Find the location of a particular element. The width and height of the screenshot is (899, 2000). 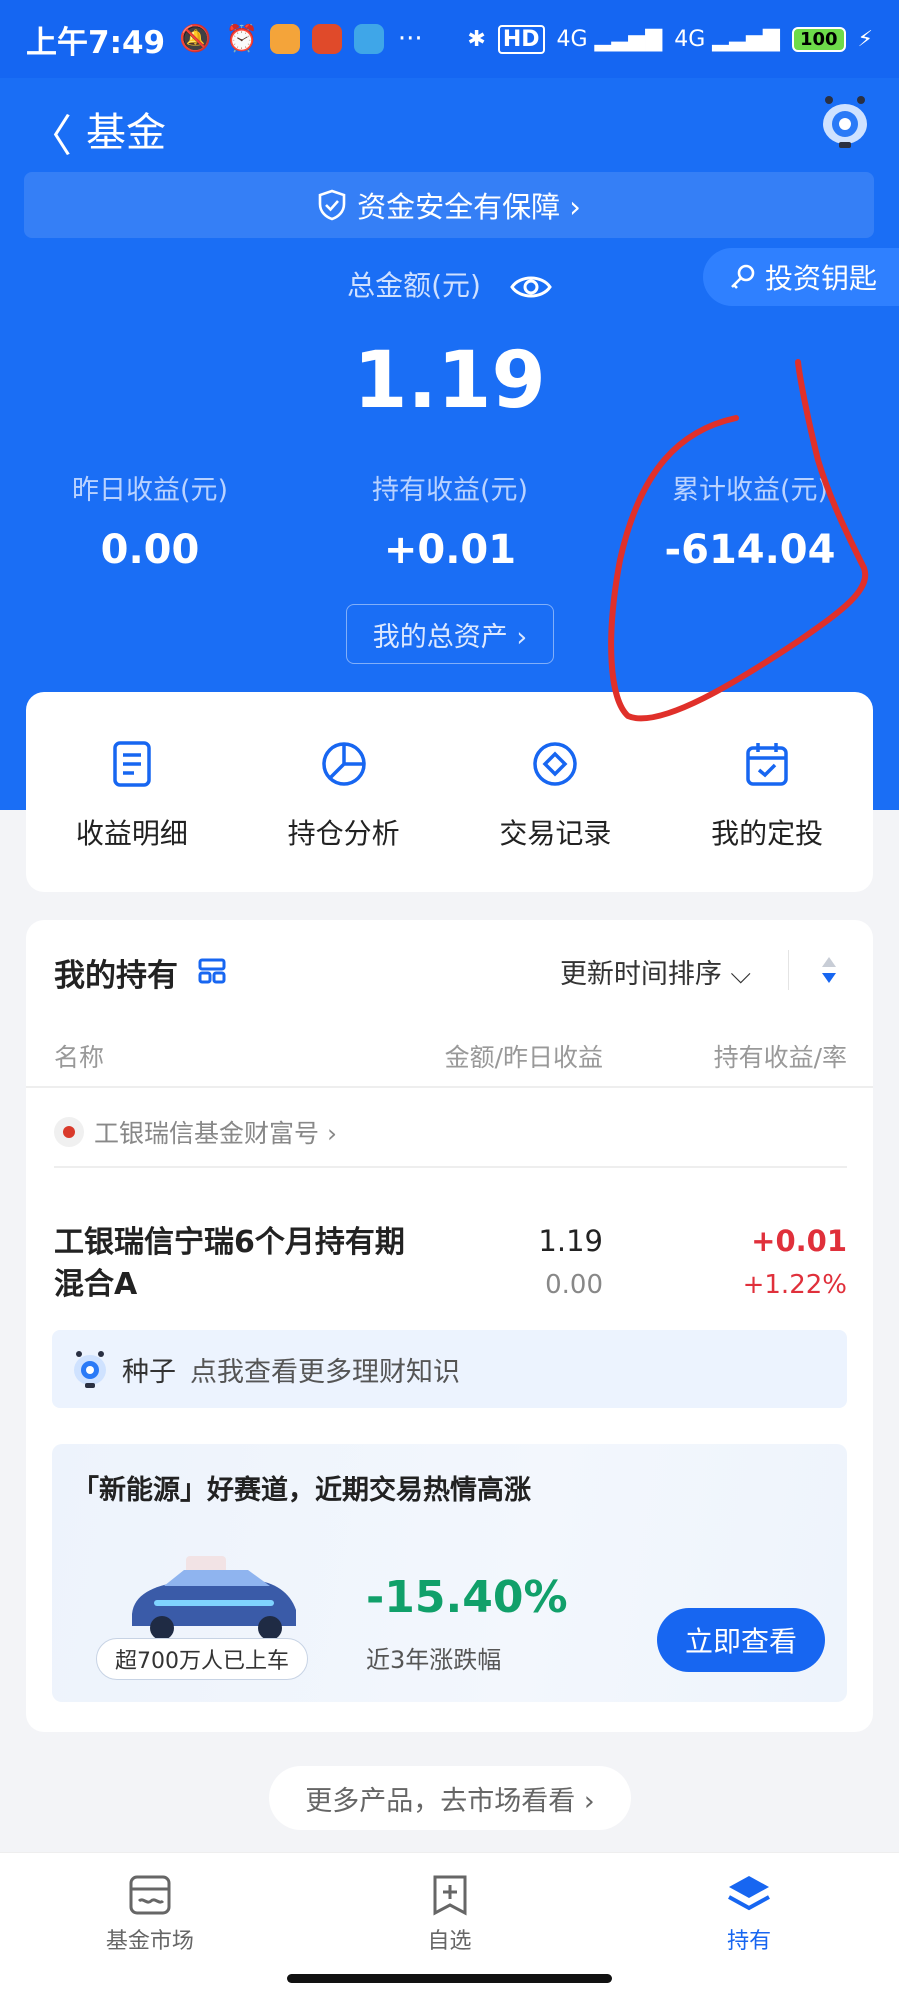

action-income-detail: 收益明细 is located at coordinates (132, 792).